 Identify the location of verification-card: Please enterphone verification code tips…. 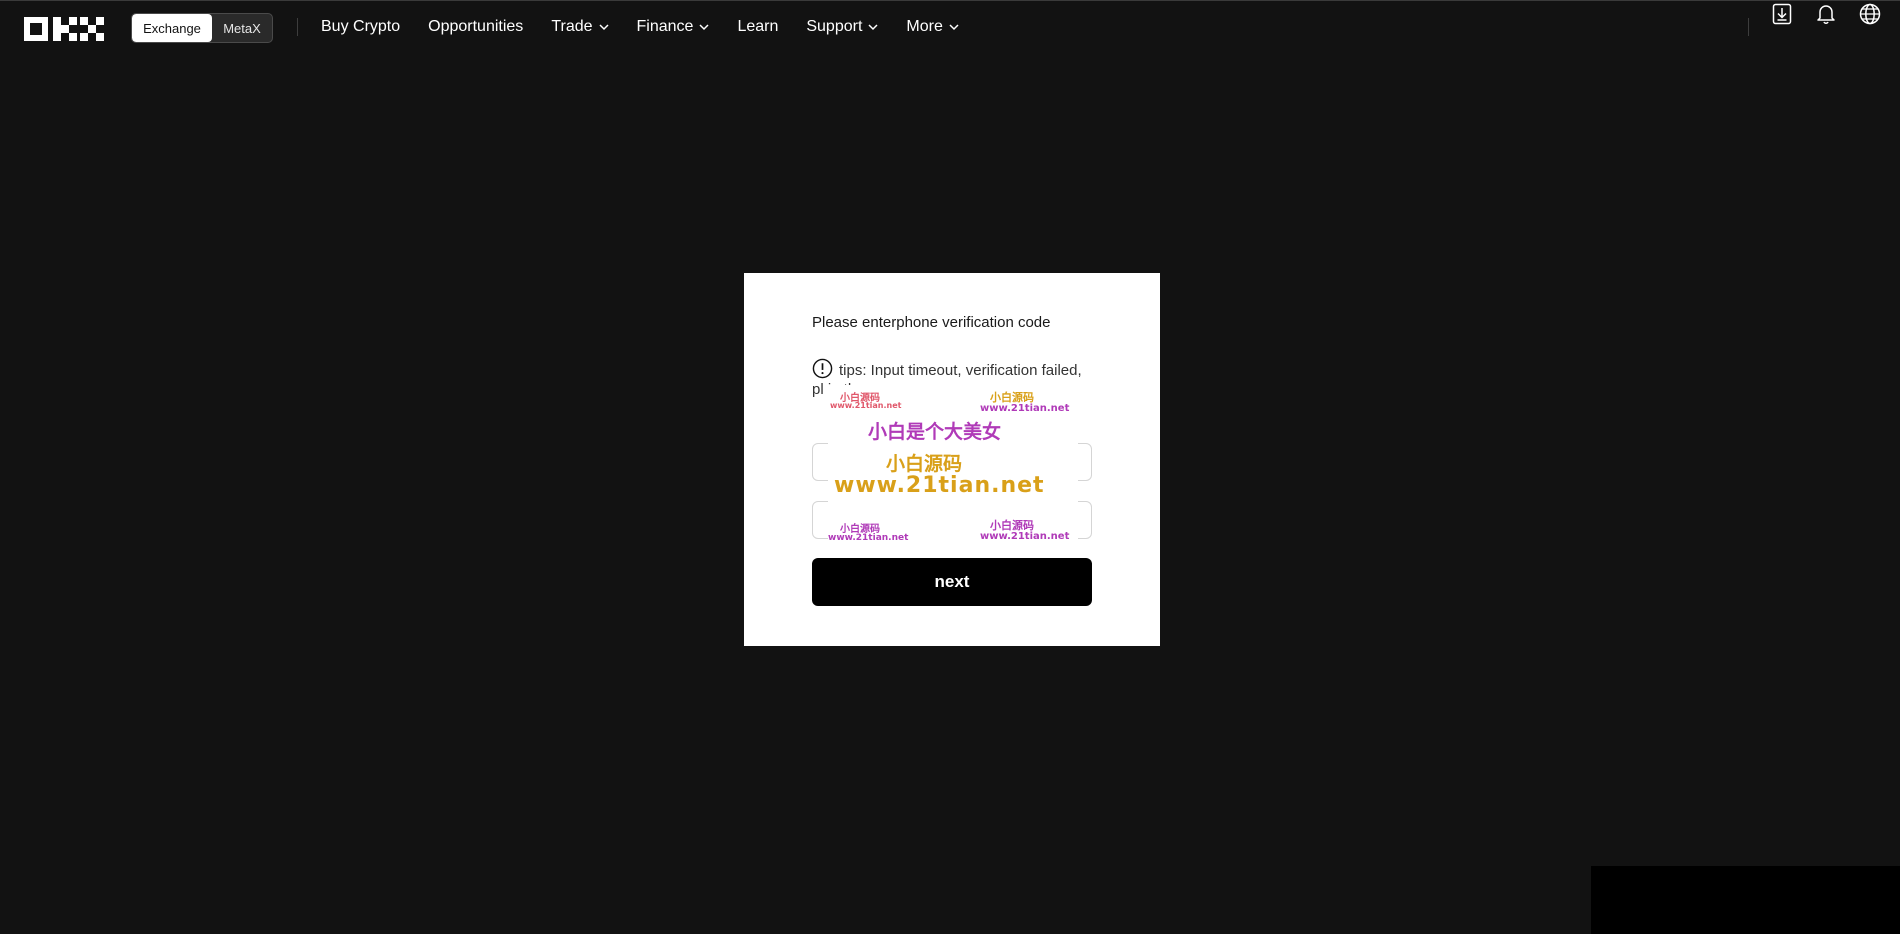
(952, 459).